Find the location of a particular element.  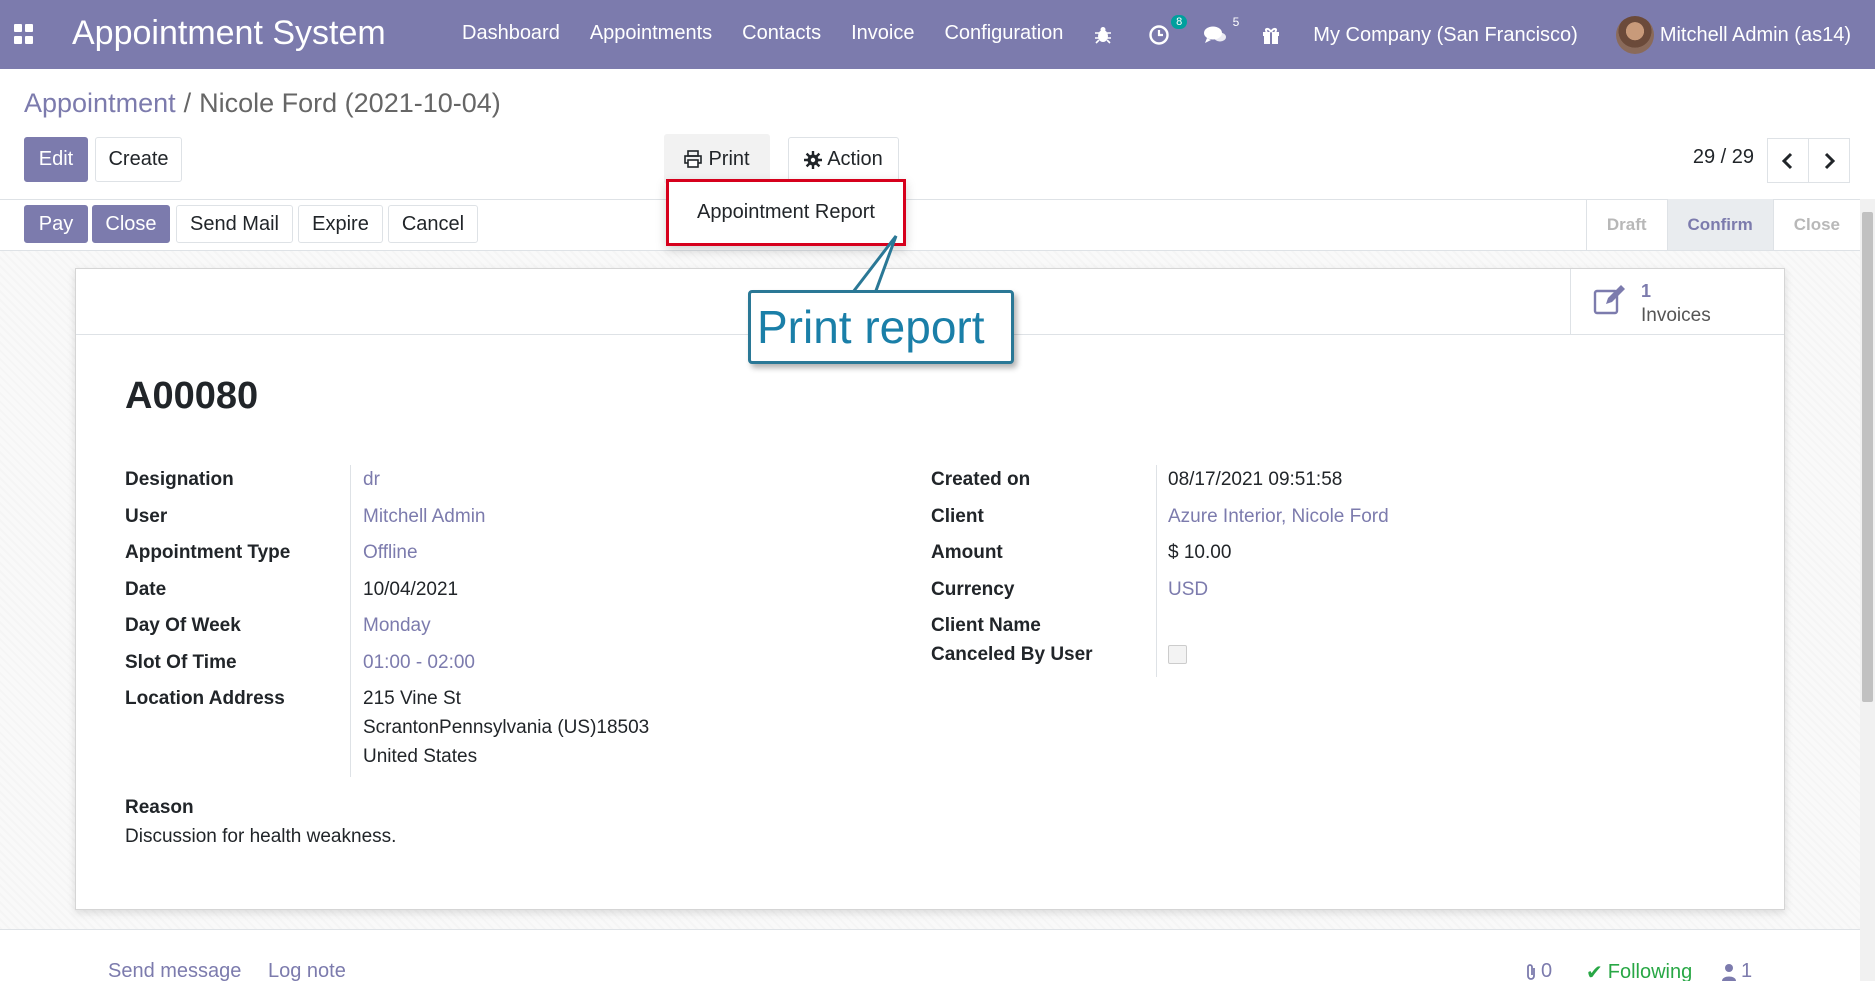

invoices-label: Invoices is located at coordinates (1676, 315).